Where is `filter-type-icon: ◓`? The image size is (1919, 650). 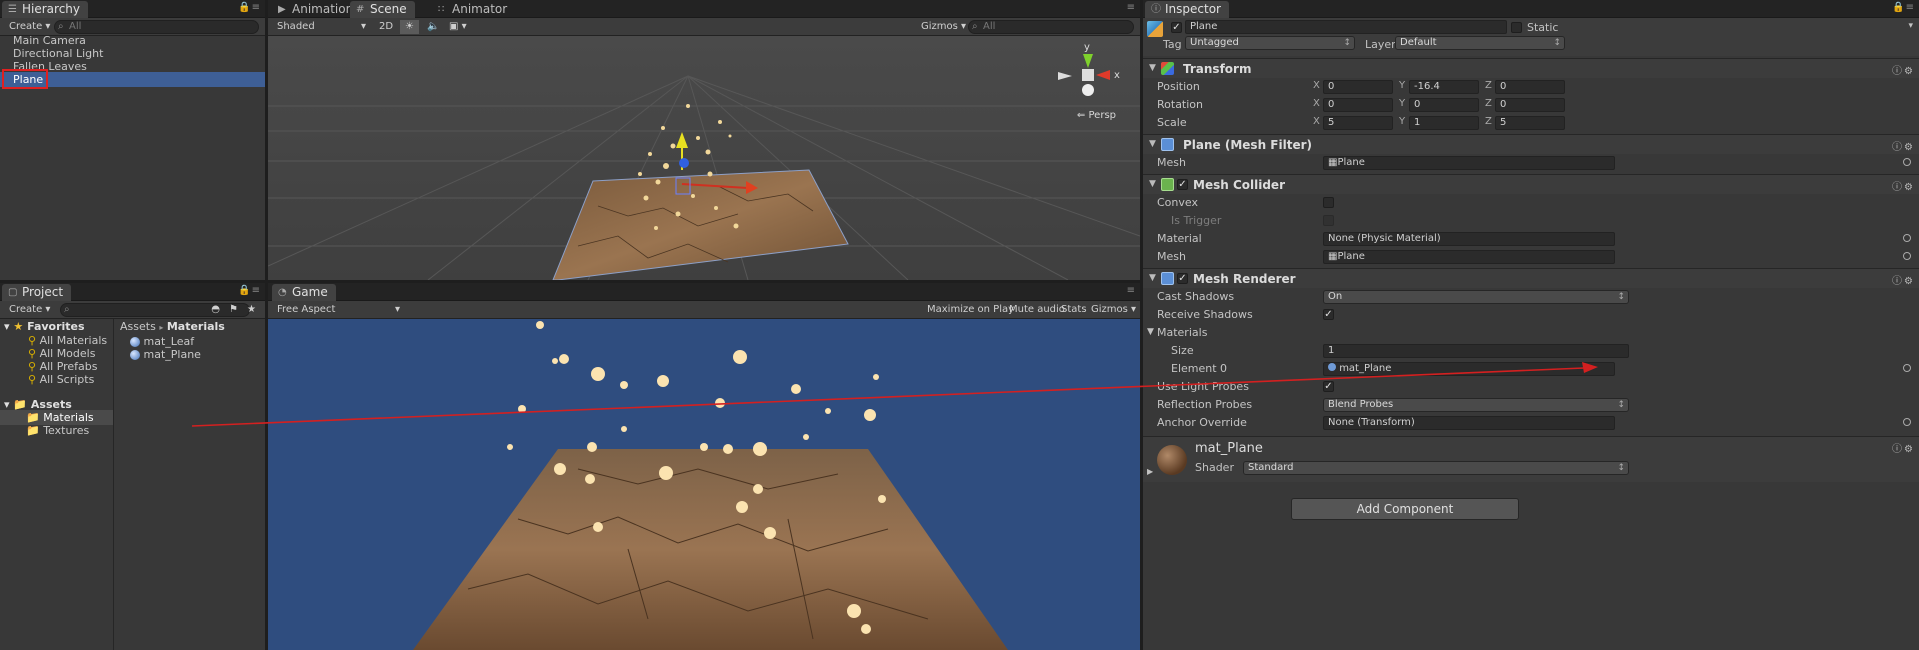
filter-type-icon: ◓ is located at coordinates (215, 310).